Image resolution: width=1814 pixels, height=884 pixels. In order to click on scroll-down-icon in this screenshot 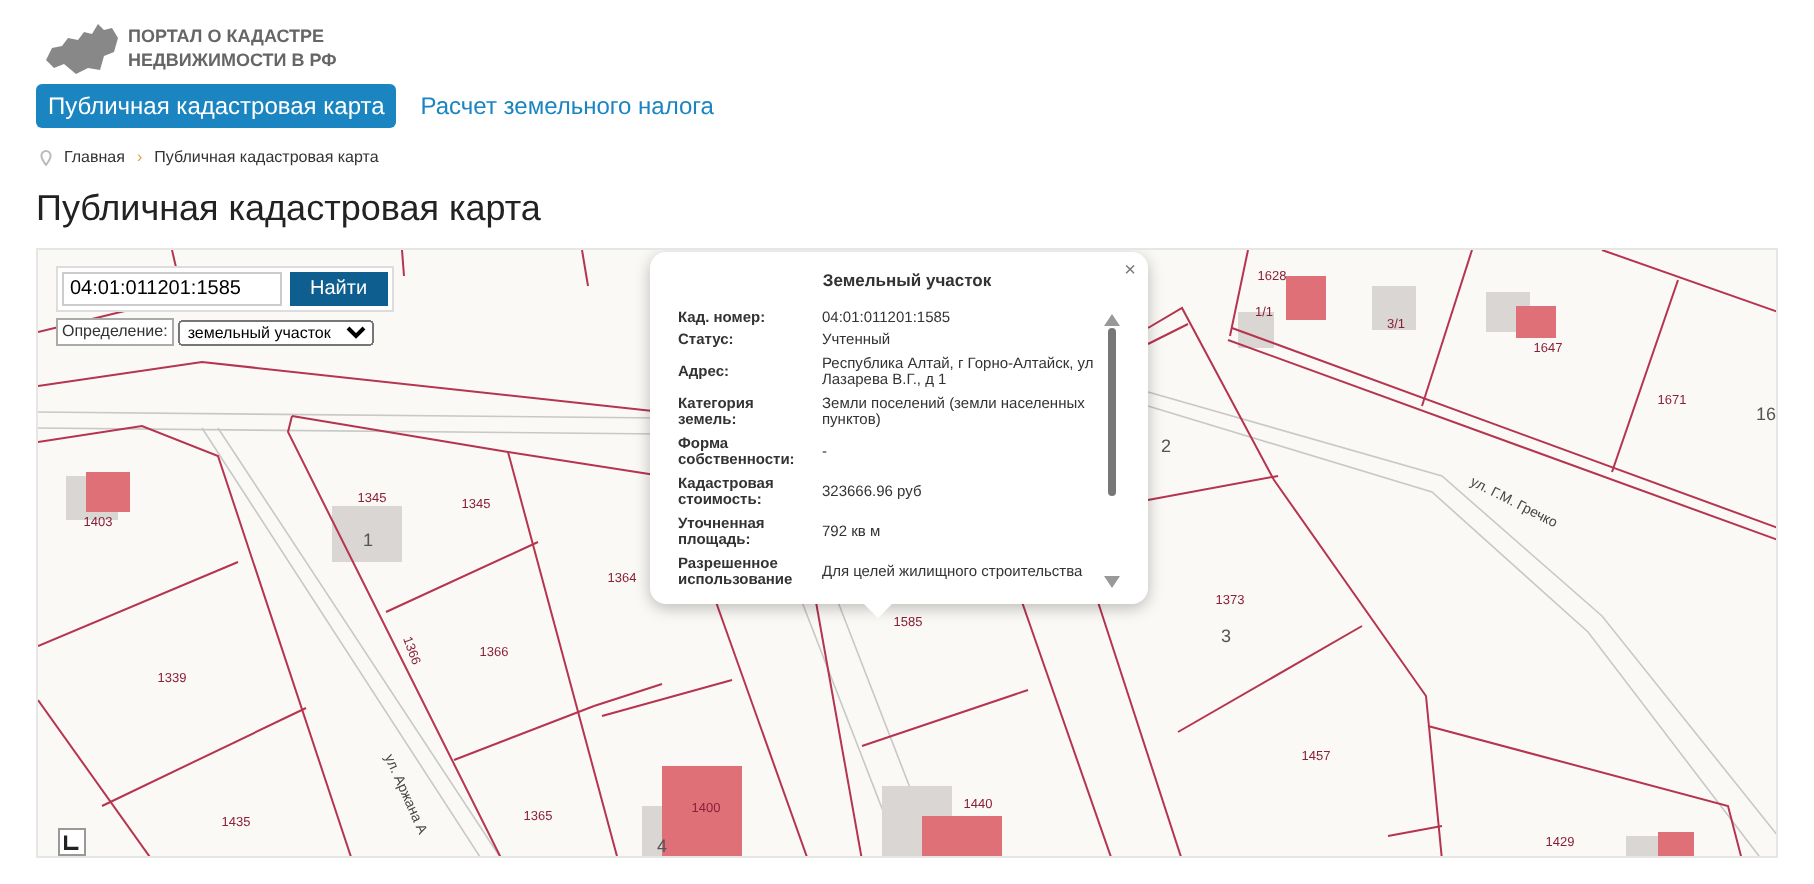, I will do `click(1112, 582)`.